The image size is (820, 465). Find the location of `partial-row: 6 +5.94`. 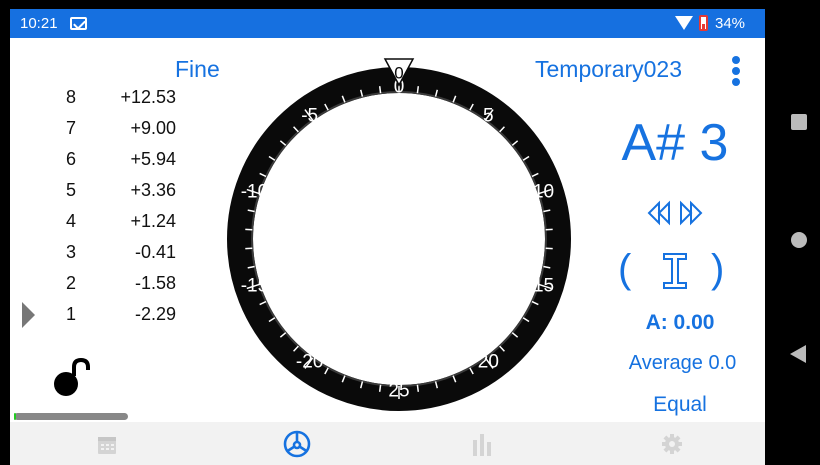

partial-row: 6 +5.94 is located at coordinates (131, 164).